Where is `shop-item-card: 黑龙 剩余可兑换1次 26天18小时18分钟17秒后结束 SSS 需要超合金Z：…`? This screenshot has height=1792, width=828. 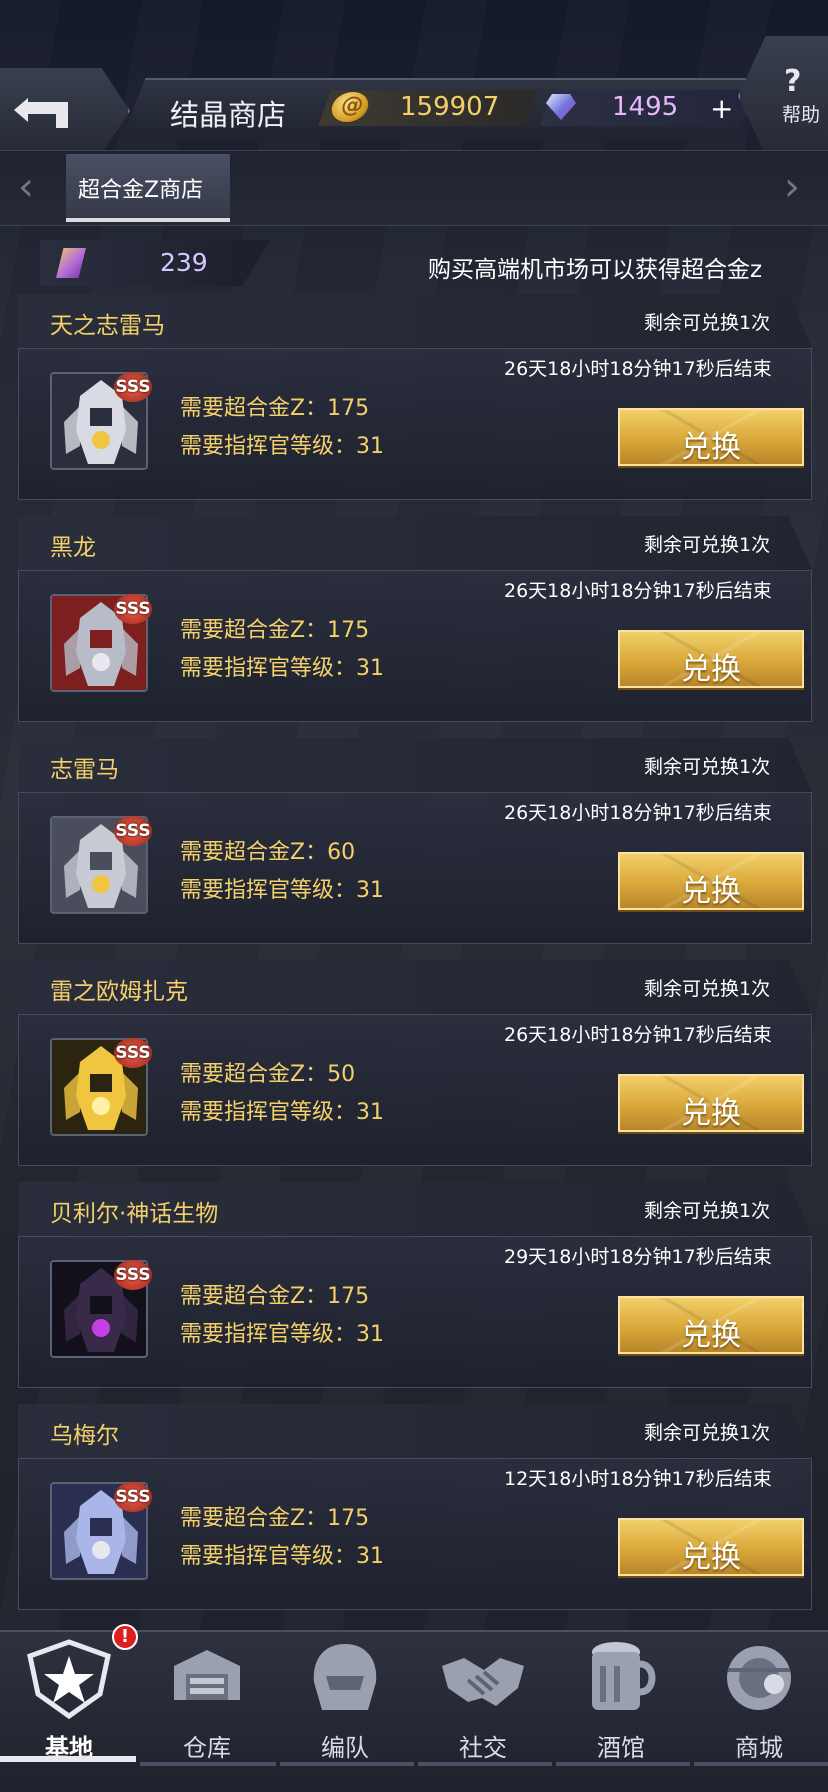
shop-item-card: 黑龙 剩余可兑换1次 26天18小时18分钟17秒后结束 SSS 需要超合金Z：… is located at coordinates (415, 619).